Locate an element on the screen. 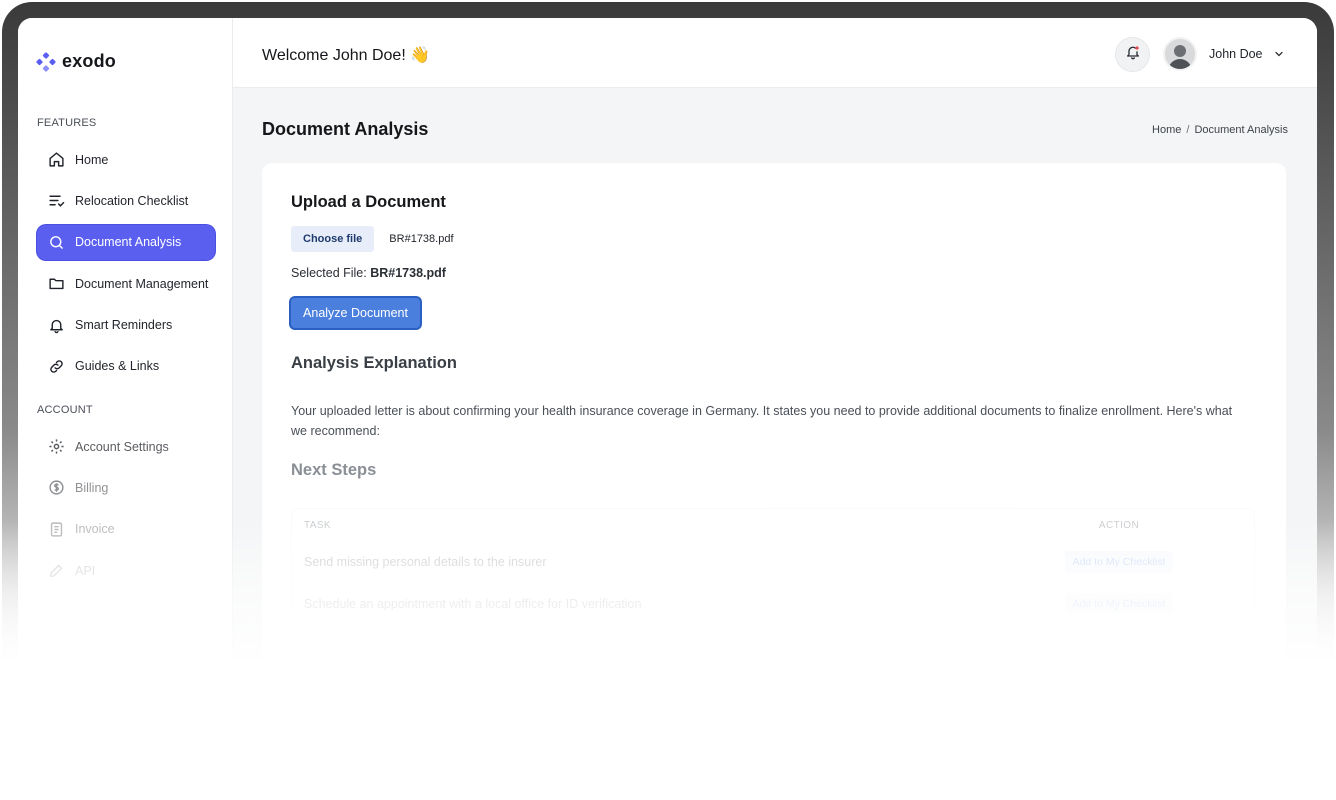 Image resolution: width=1336 pixels, height=800 pixels. upload-heading: Upload a Document is located at coordinates (368, 202).